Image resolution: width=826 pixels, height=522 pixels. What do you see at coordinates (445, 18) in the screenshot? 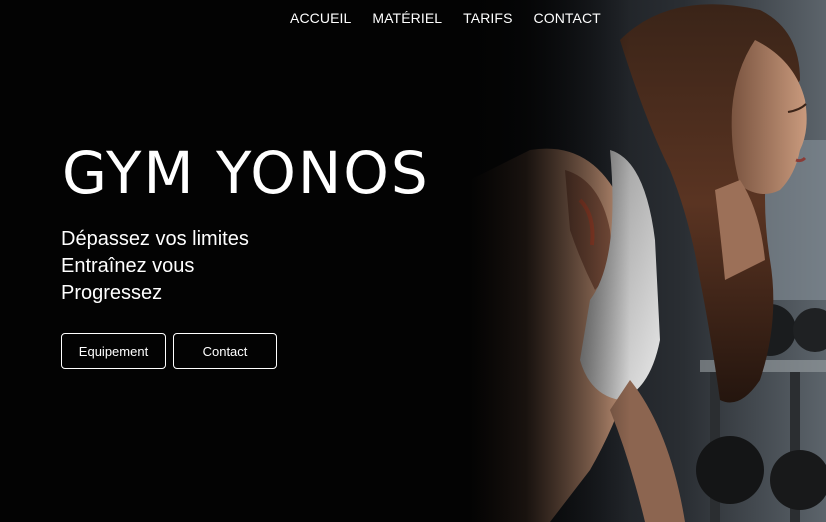
I see `main-nav: ACCUEIL MATÉRIEL TARIFS CONTACT` at bounding box center [445, 18].